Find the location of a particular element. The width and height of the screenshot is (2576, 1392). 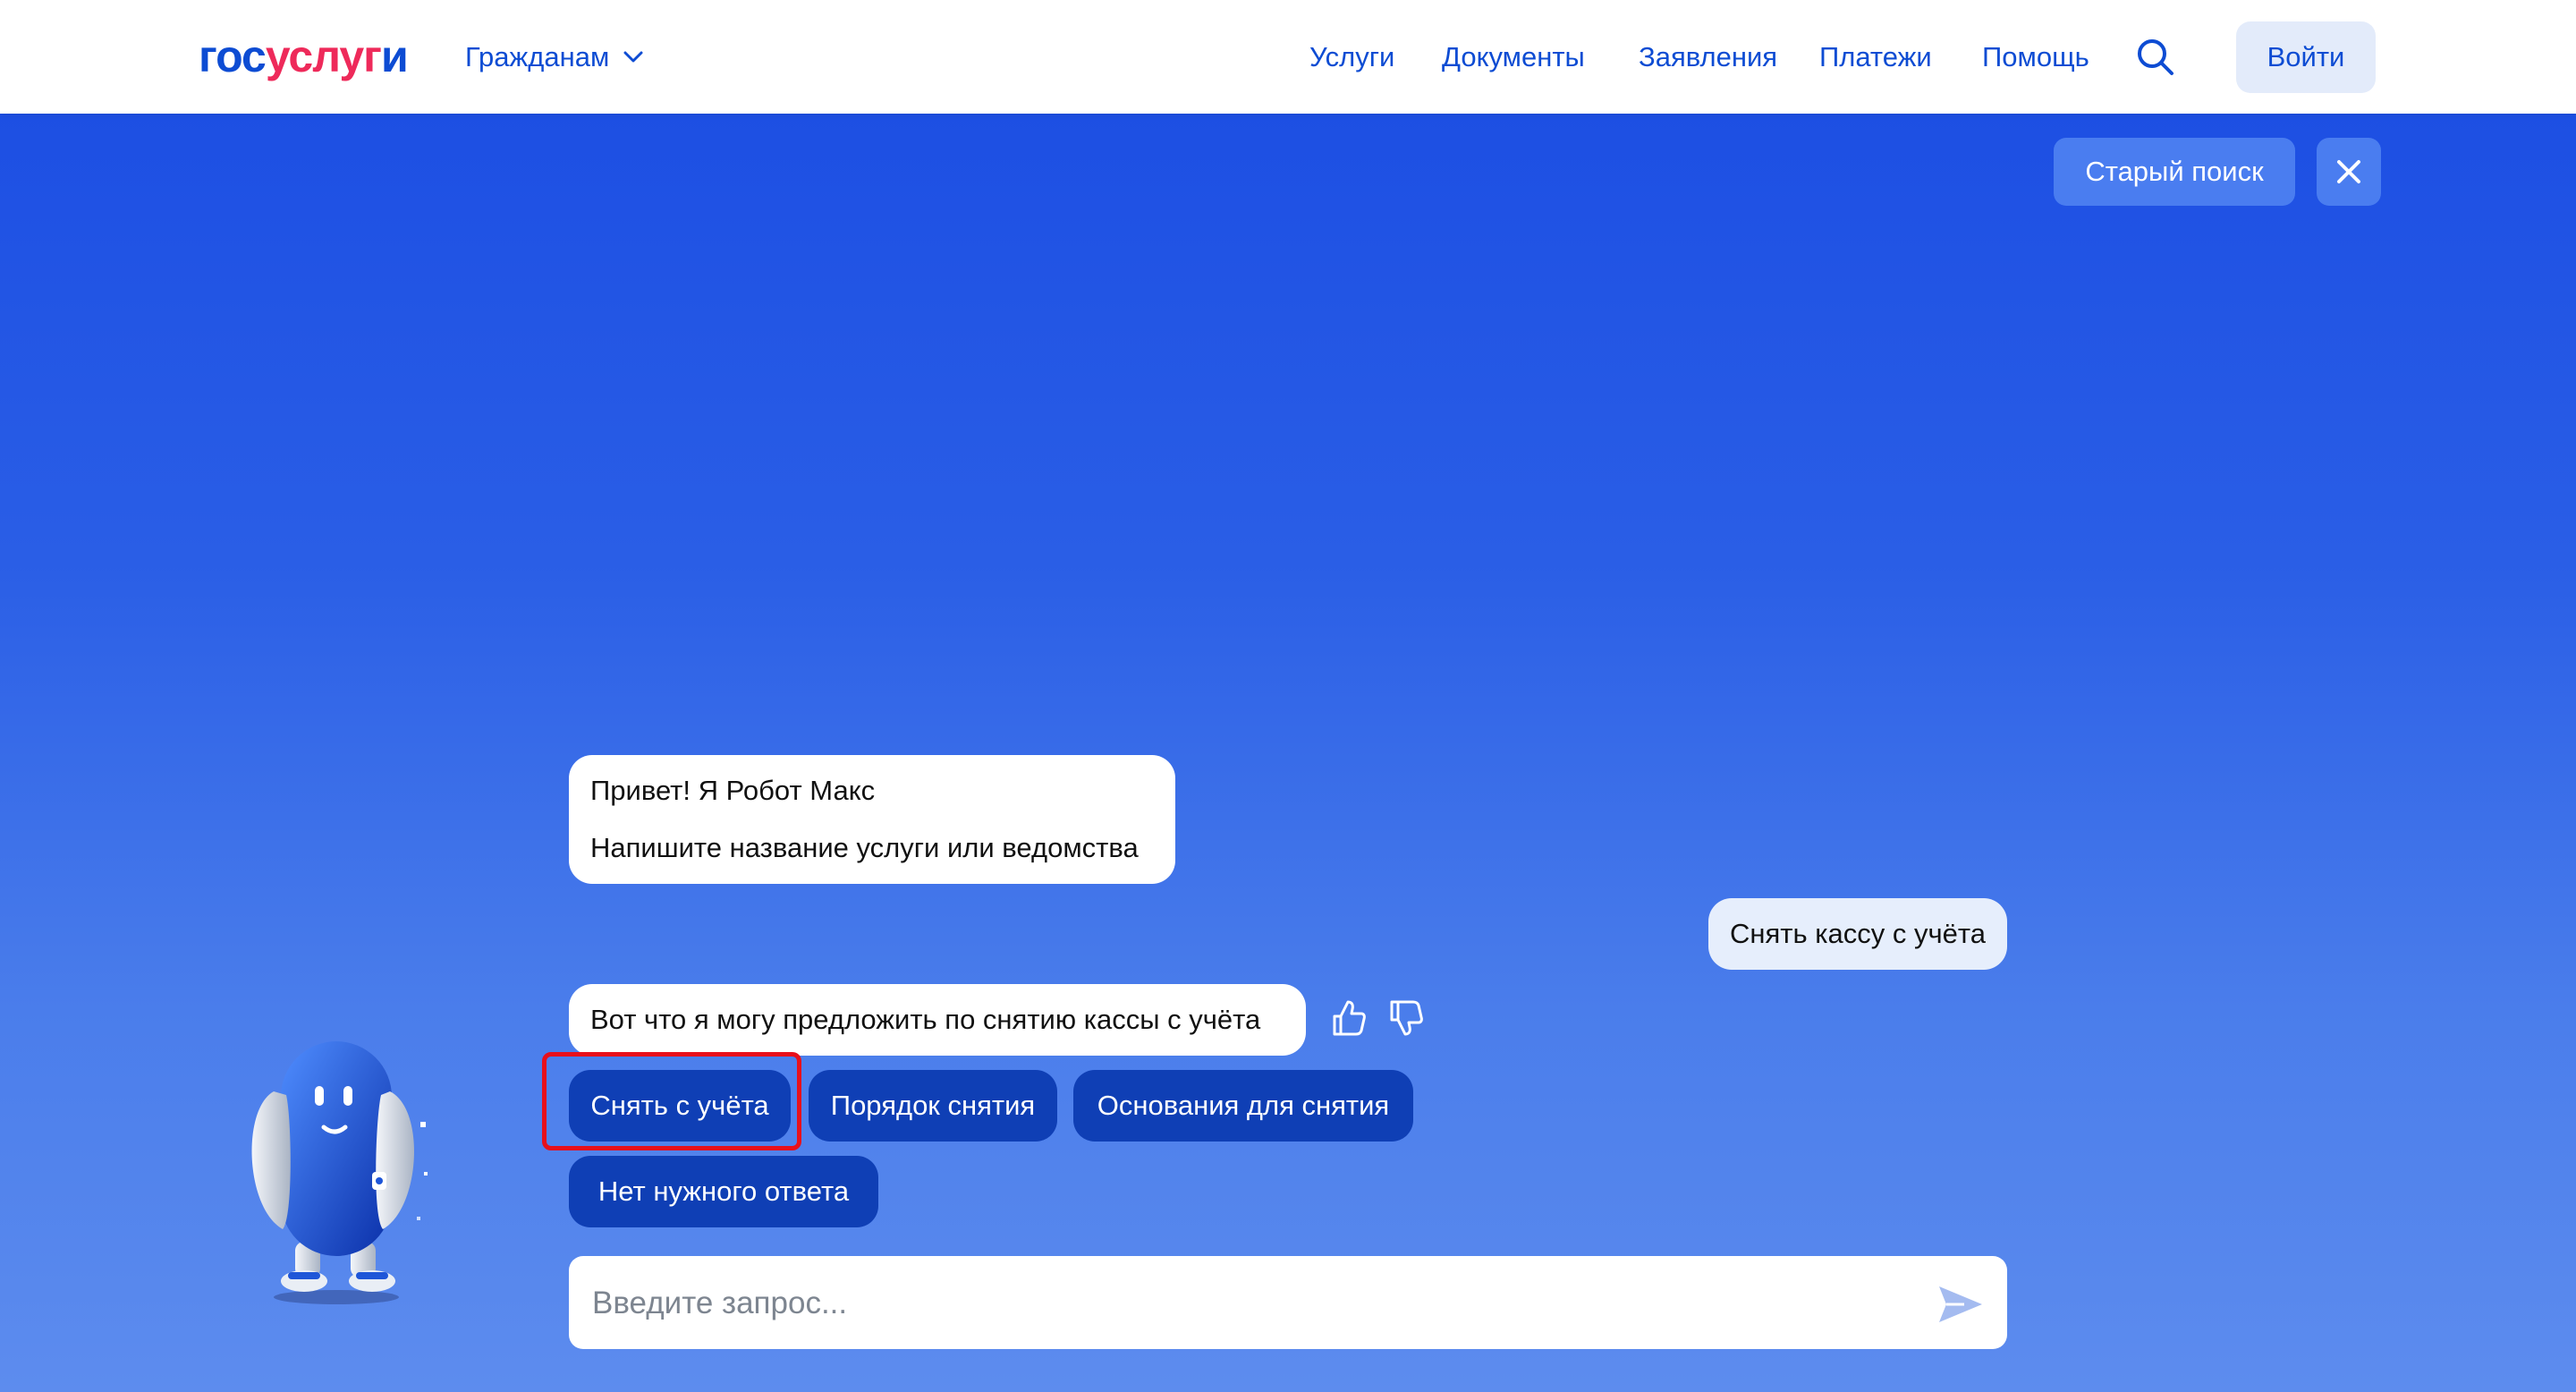

thumbs-down-icon is located at coordinates (1406, 1018).